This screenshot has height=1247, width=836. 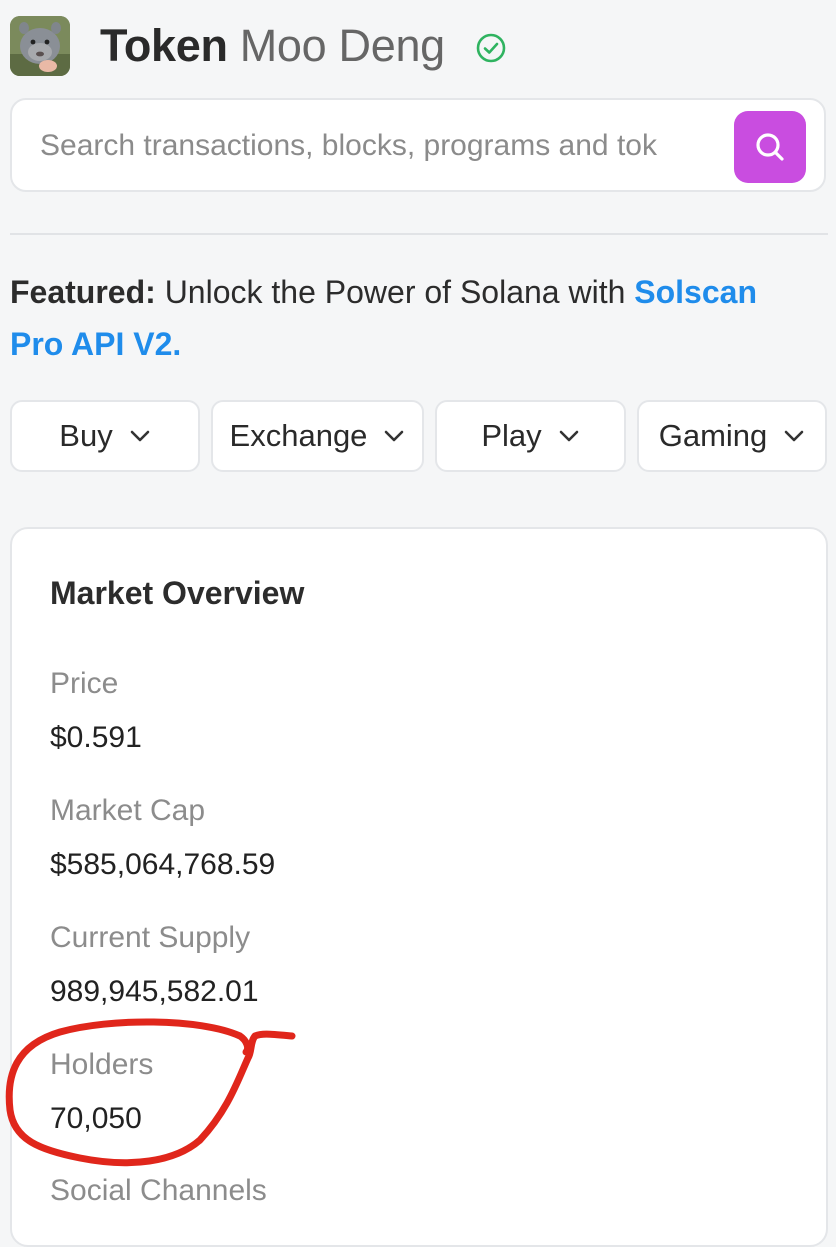 I want to click on price-label: Price, so click(x=84, y=683).